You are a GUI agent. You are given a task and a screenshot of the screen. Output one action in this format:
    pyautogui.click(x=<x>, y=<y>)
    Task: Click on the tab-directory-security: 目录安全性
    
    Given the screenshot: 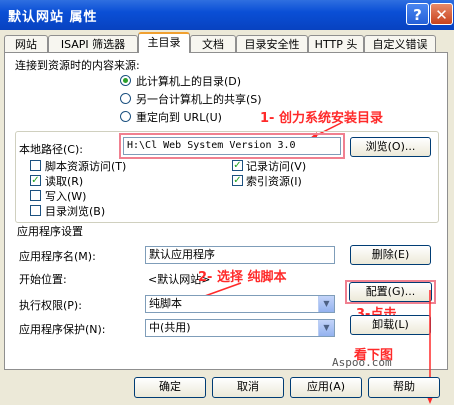 What is the action you would take?
    pyautogui.click(x=272, y=43)
    